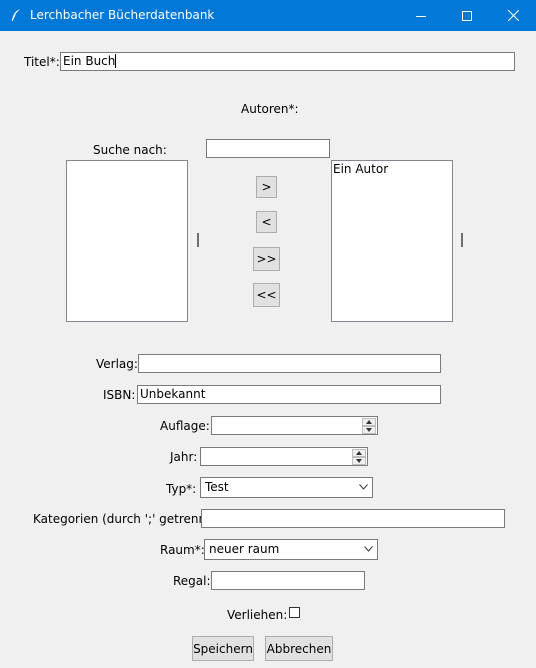  Describe the element at coordinates (268, 148) in the screenshot. I see `author-search-input` at that location.